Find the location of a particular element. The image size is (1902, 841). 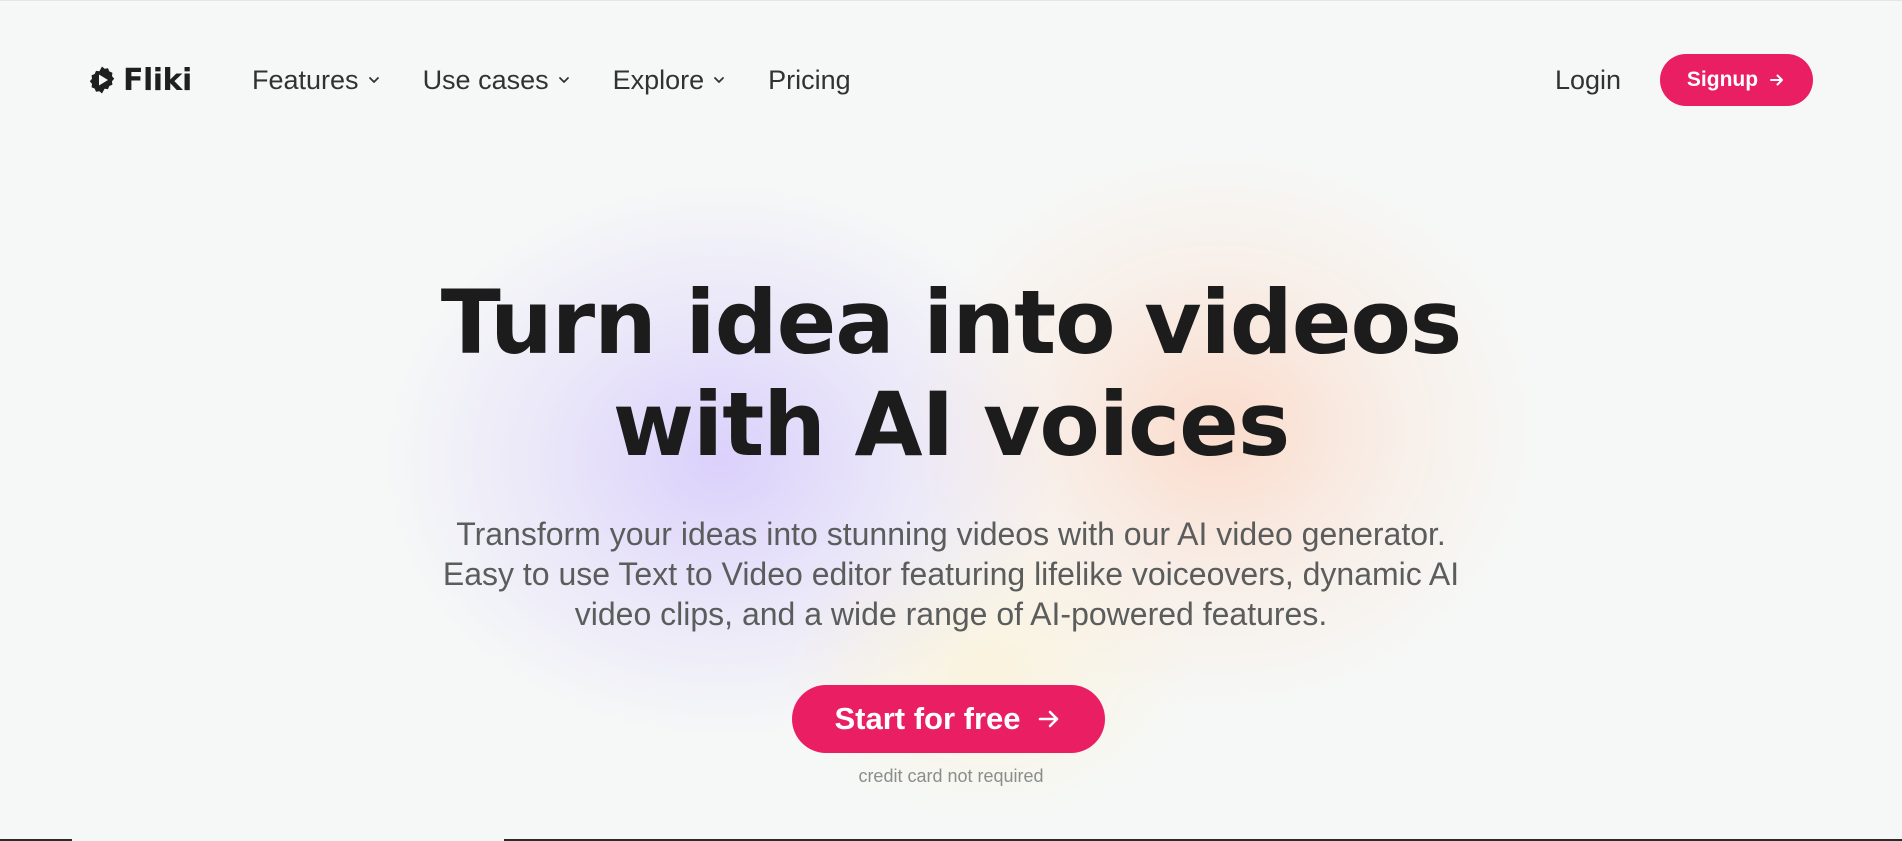

nav-item-use-cases: Use cases is located at coordinates (497, 80).